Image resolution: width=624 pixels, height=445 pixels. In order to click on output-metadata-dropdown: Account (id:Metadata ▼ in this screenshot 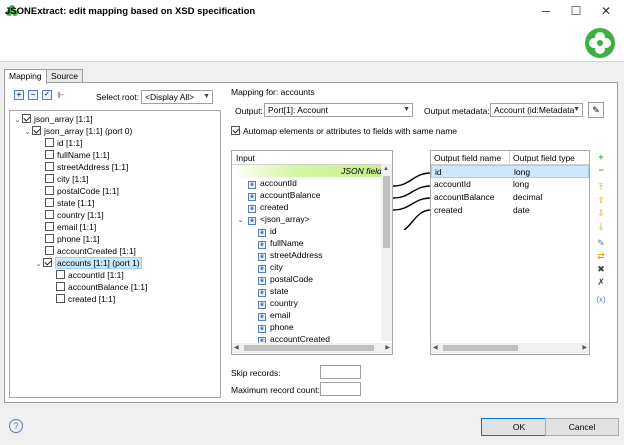, I will do `click(536, 110)`.